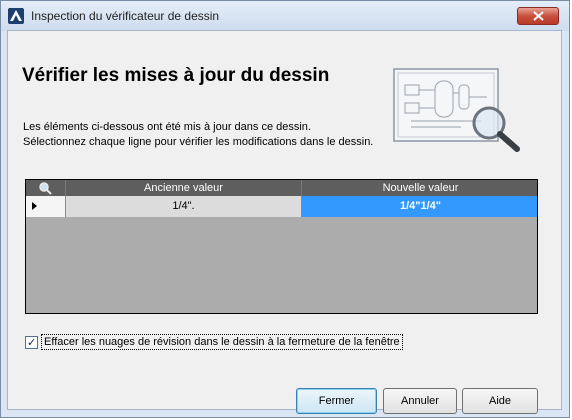 This screenshot has width=572, height=420. What do you see at coordinates (125, 16) in the screenshot?
I see `window-title: Inspection du vérificateur de dessin` at bounding box center [125, 16].